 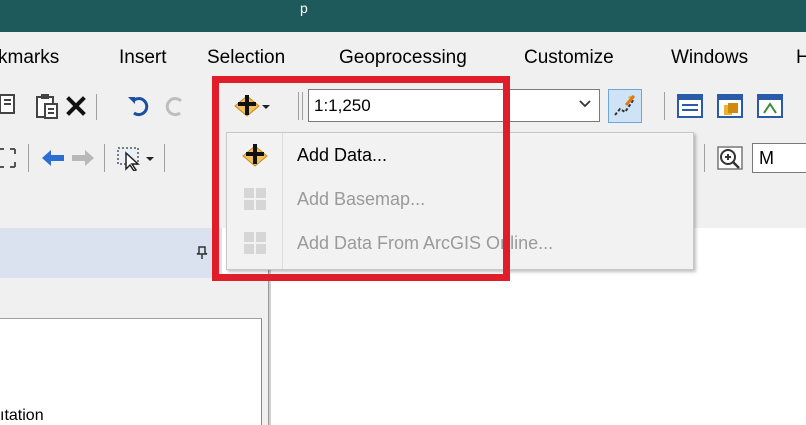 What do you see at coordinates (143, 58) in the screenshot?
I see `menu-insert: Insert` at bounding box center [143, 58].